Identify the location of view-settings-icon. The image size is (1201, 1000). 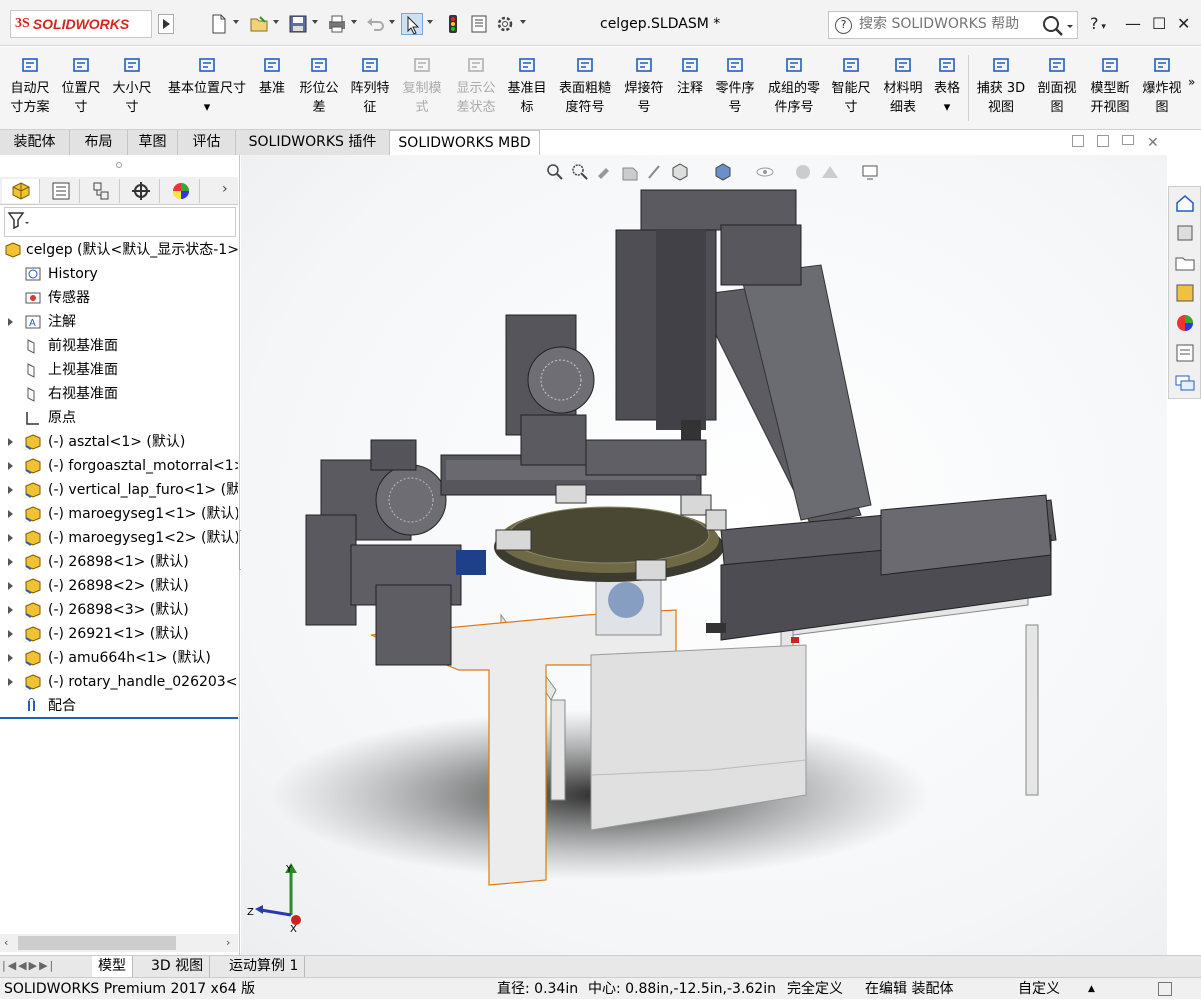
(870, 172).